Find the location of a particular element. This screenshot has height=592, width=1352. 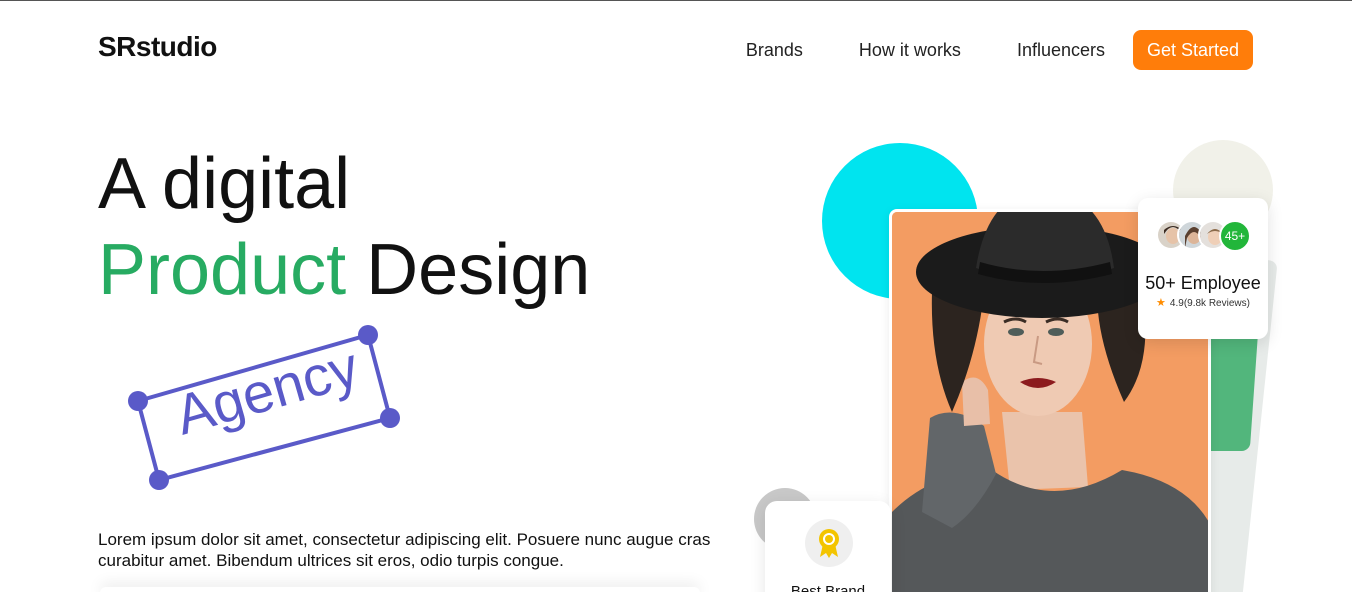

agency-badge: Agency is located at coordinates (268, 408).